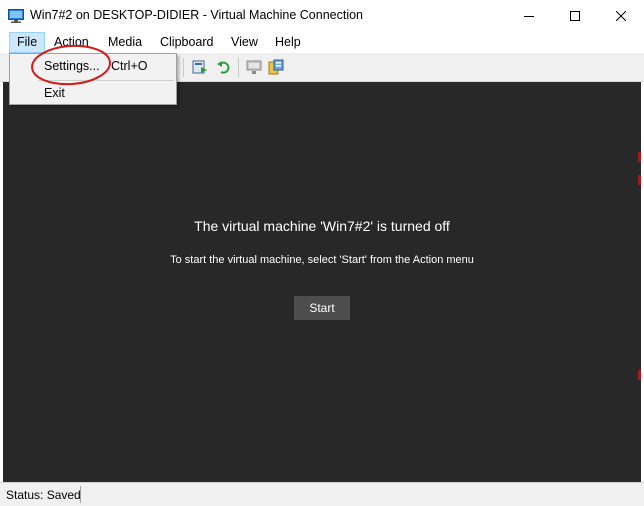  Describe the element at coordinates (129, 66) in the screenshot. I see `menu-item-shortcut: Ctrl+O` at that location.